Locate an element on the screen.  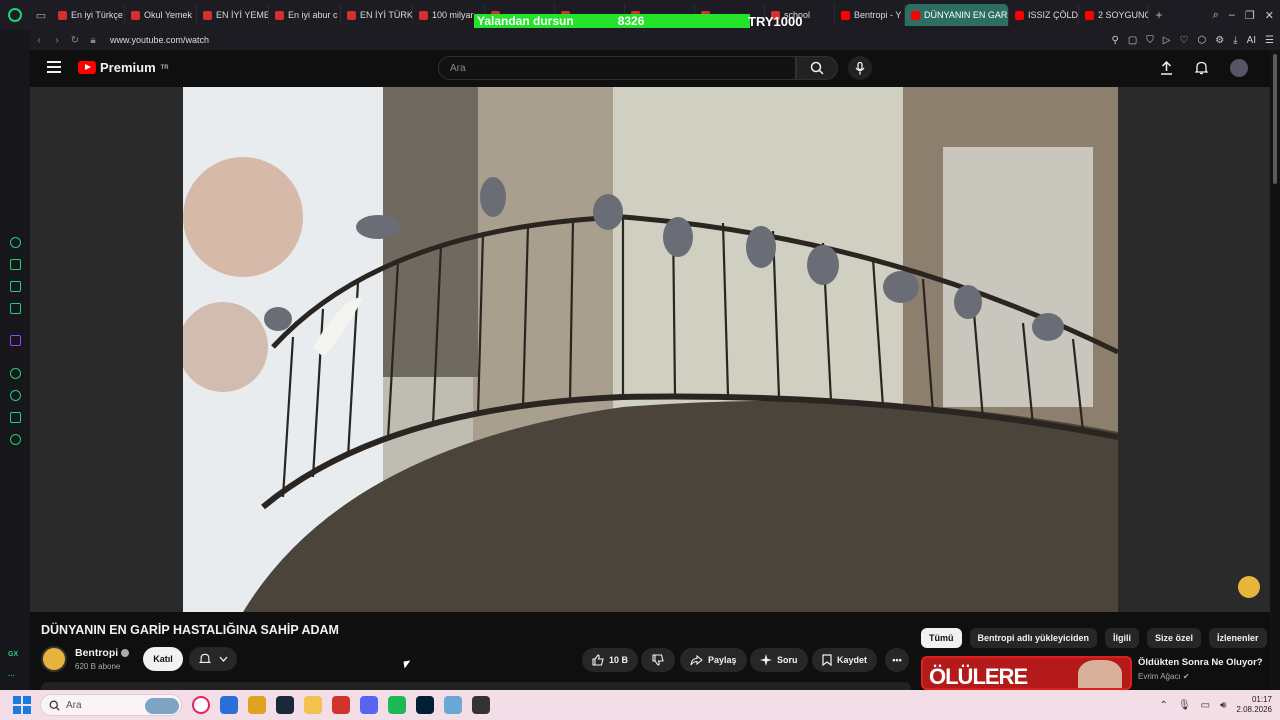
tab-label: 100 milyar is located at coordinates (453, 15).